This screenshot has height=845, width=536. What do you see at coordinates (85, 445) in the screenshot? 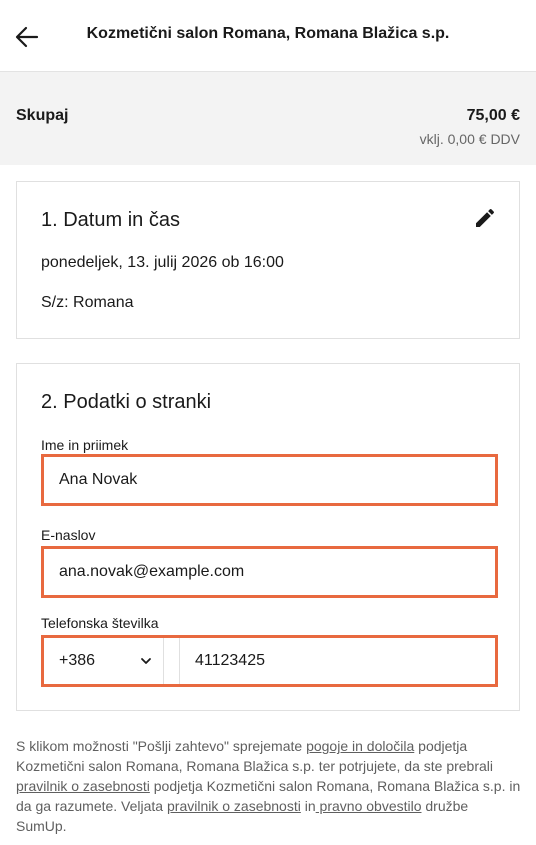
I see `name-label: Ime in priimek` at bounding box center [85, 445].